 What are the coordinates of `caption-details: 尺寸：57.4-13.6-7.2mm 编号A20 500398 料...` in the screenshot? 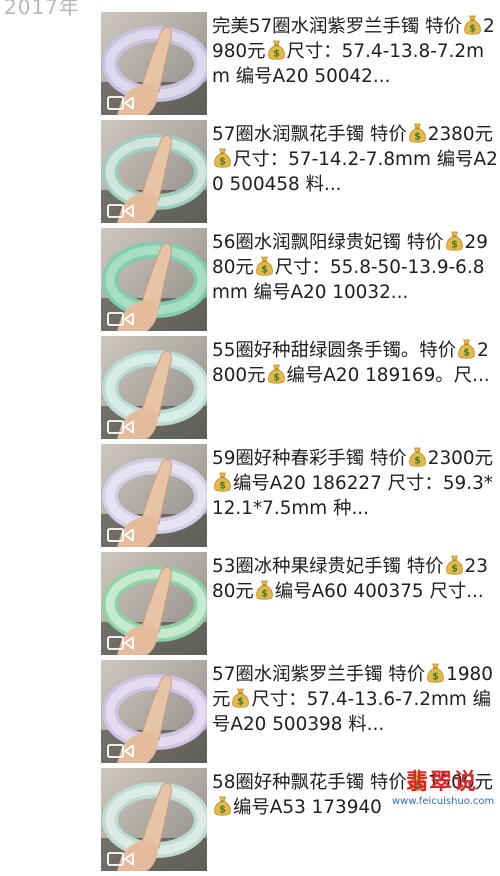 It's located at (352, 712).